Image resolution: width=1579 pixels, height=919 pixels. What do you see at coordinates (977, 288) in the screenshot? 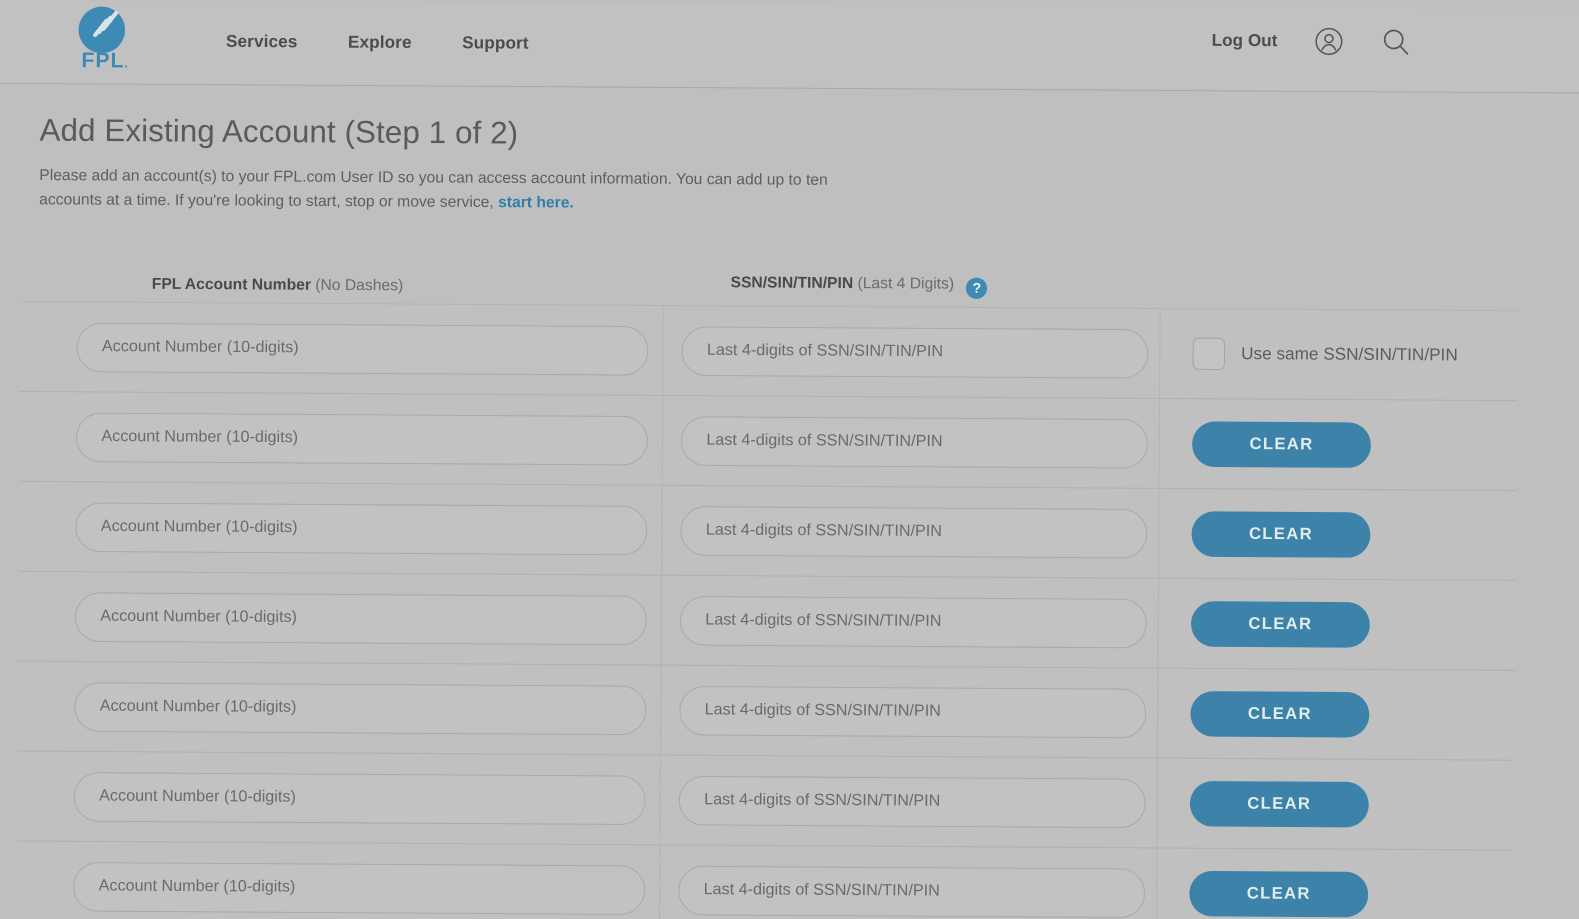
I see `help-question-icon: ?` at bounding box center [977, 288].